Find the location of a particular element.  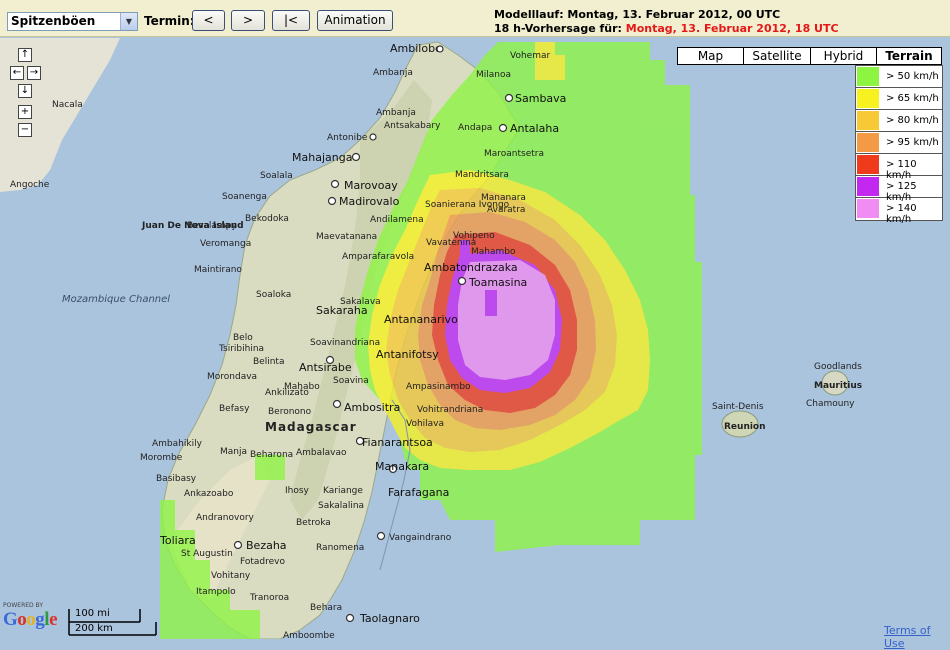

place-label: Morombe is located at coordinates (161, 458).